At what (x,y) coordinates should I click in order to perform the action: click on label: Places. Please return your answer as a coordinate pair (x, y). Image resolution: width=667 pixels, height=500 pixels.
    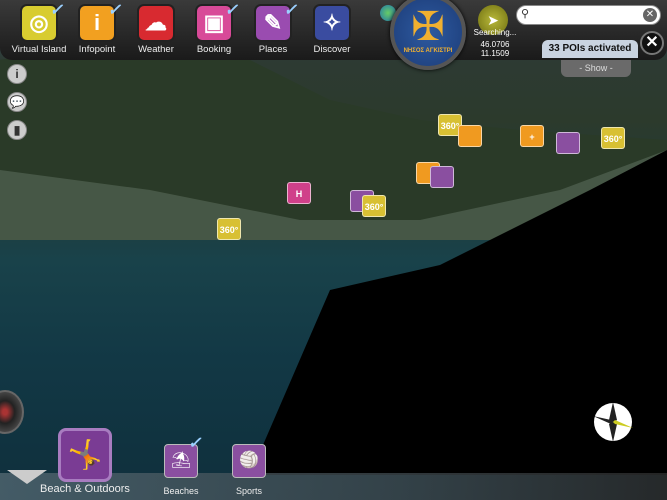
    Looking at the image, I should click on (273, 49).